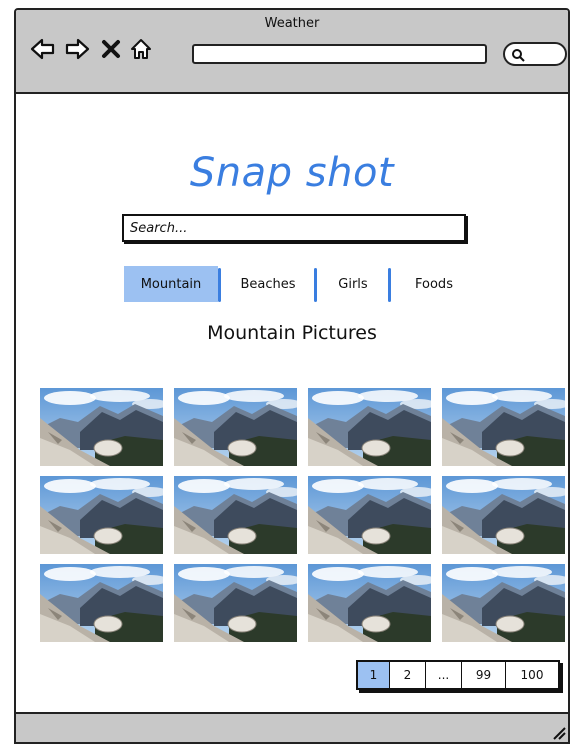  What do you see at coordinates (292, 23) in the screenshot?
I see `window-title: Weather` at bounding box center [292, 23].